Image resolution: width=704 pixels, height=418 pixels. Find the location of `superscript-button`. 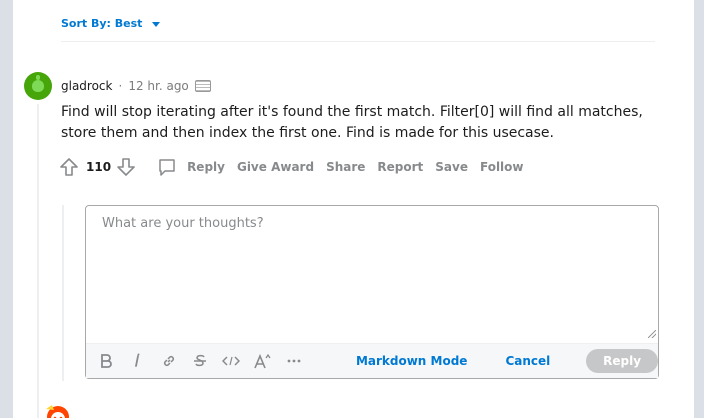

superscript-button is located at coordinates (262, 361).